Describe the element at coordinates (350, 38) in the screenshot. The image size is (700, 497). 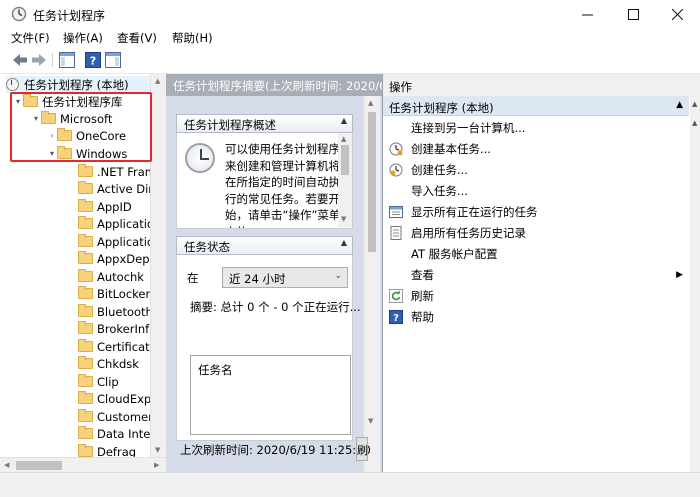
I see `menu-bar: 文件(F) 操作(A) 查看(V) 帮助(H)` at that location.